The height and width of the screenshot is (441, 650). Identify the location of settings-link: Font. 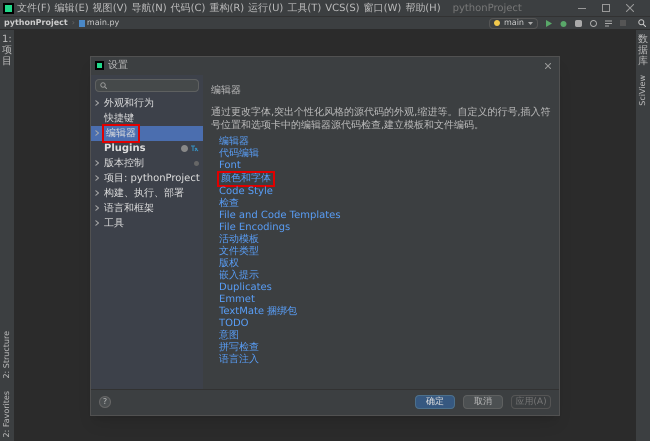
(230, 166).